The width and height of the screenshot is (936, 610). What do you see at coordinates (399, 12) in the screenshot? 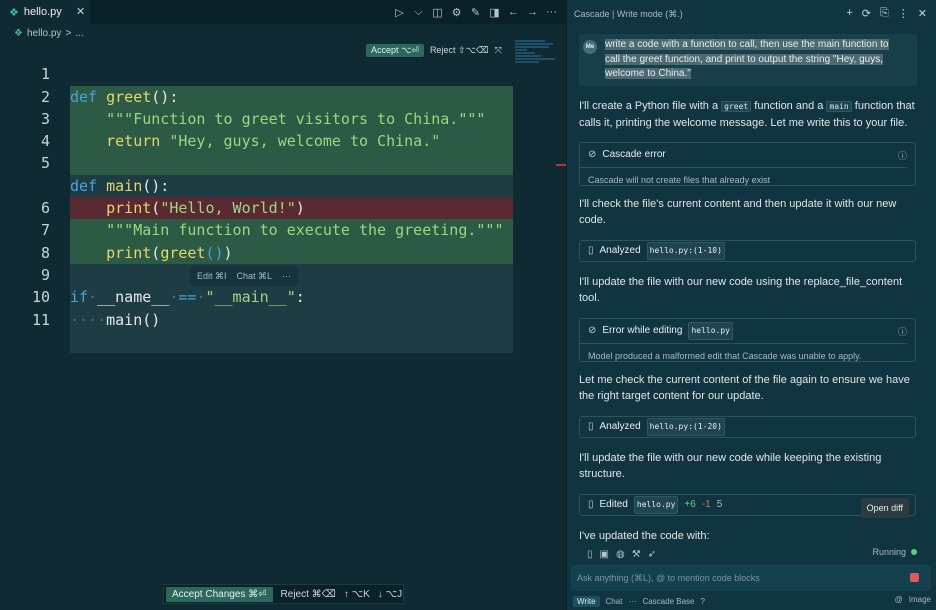
I see `run-icon: ▷` at bounding box center [399, 12].